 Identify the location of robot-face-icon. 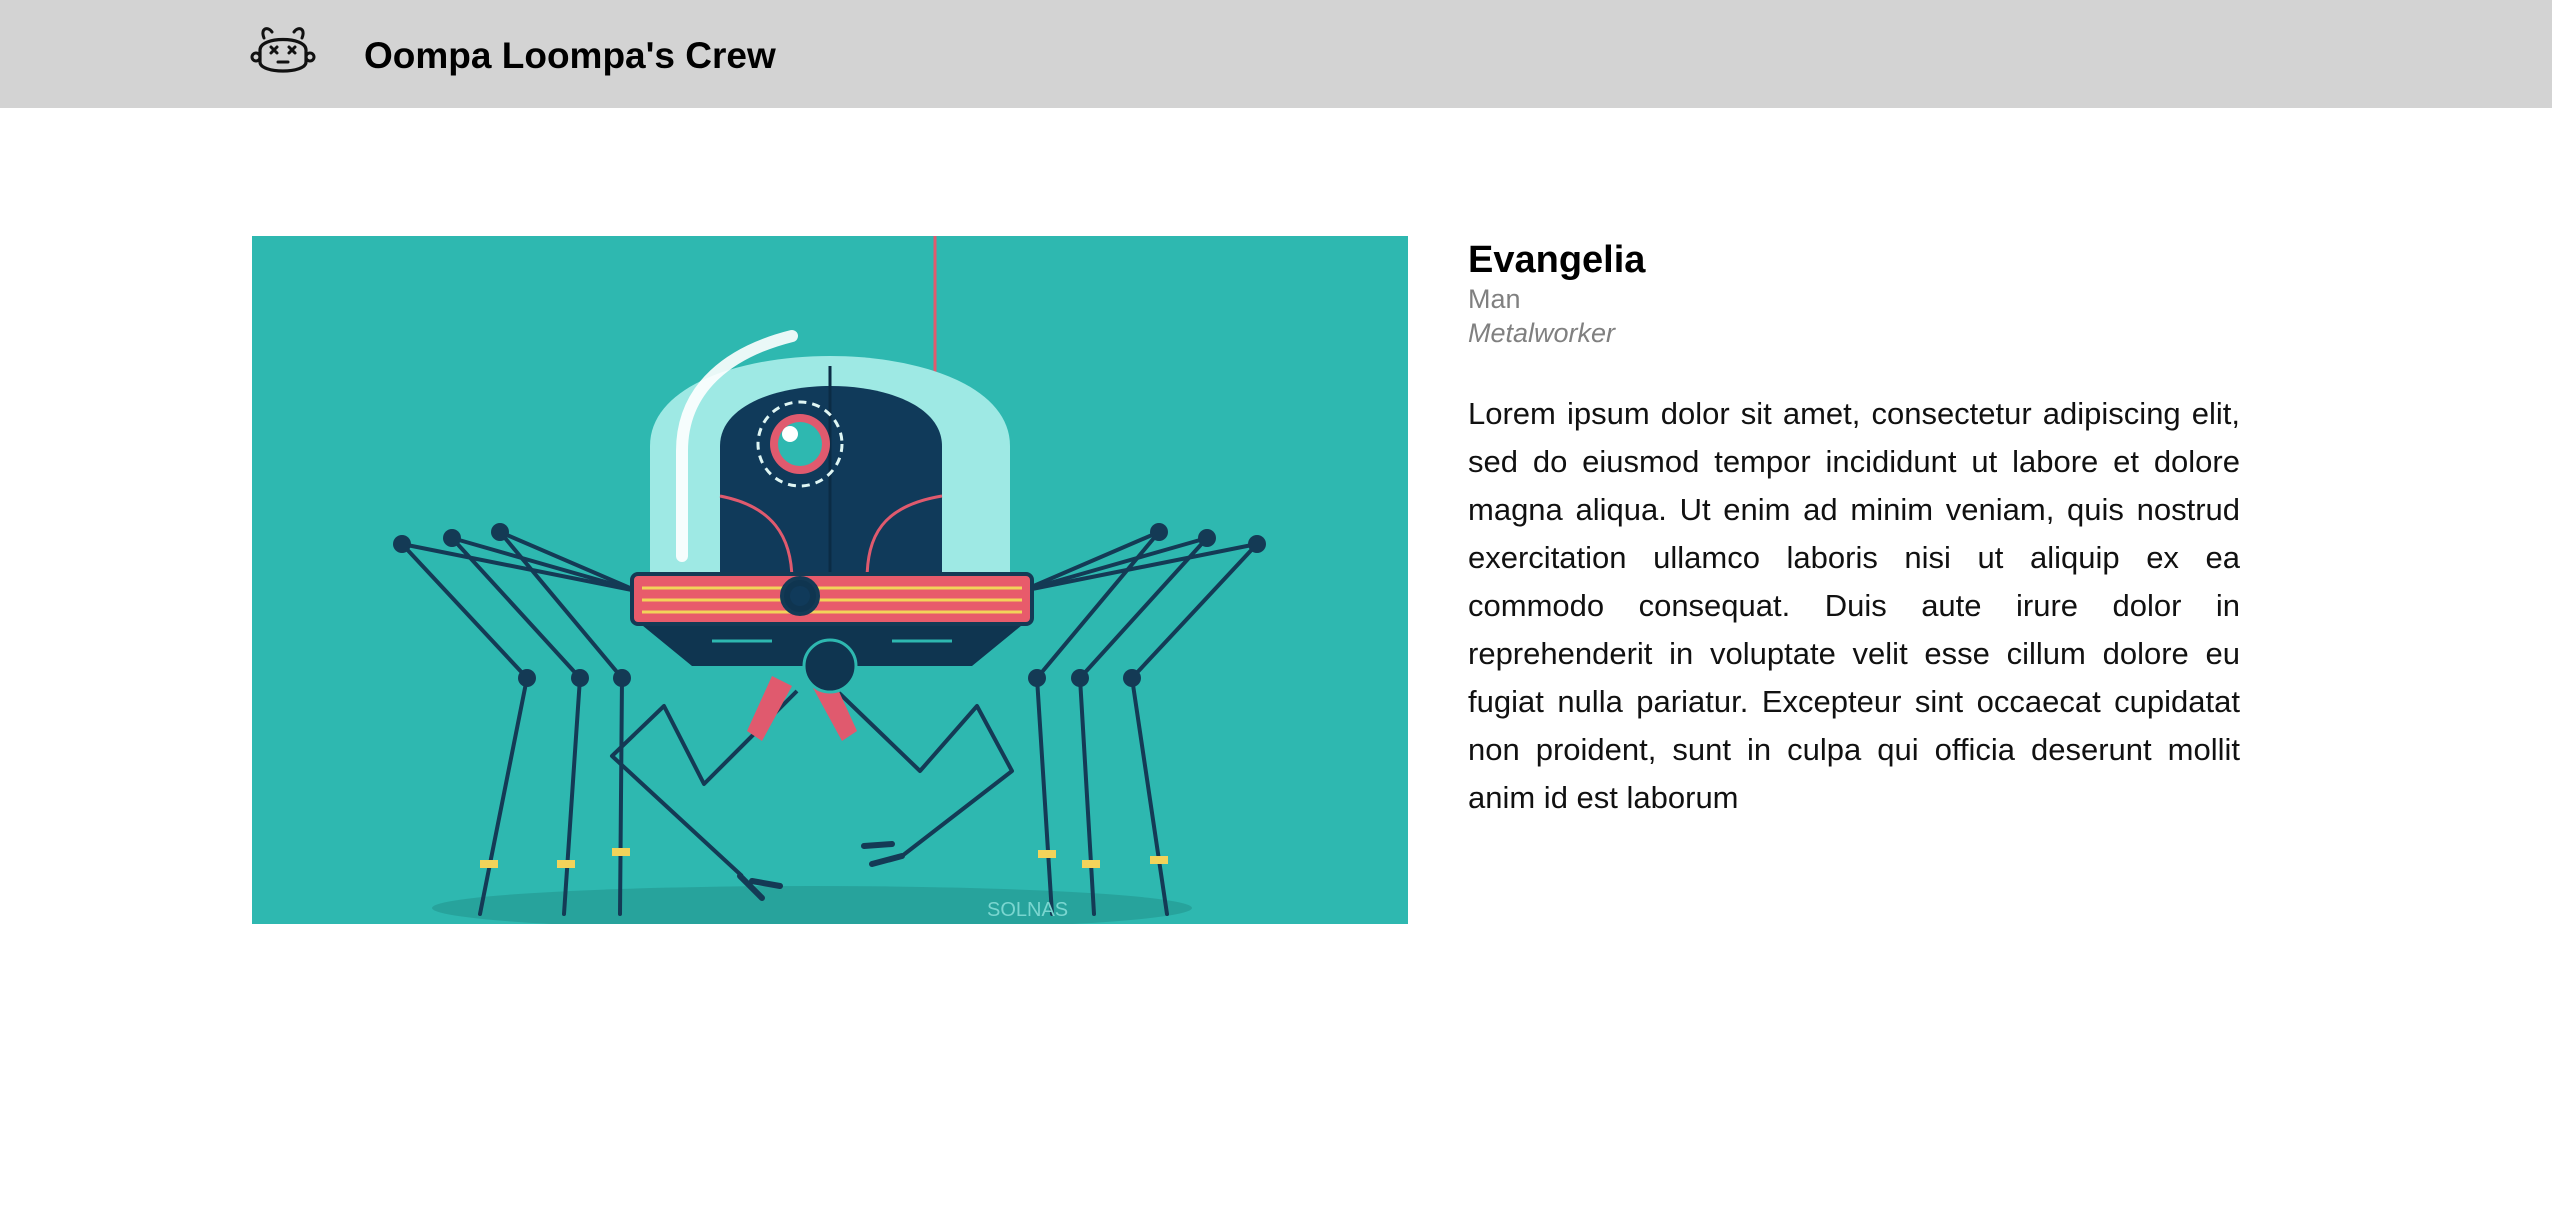
(283, 52).